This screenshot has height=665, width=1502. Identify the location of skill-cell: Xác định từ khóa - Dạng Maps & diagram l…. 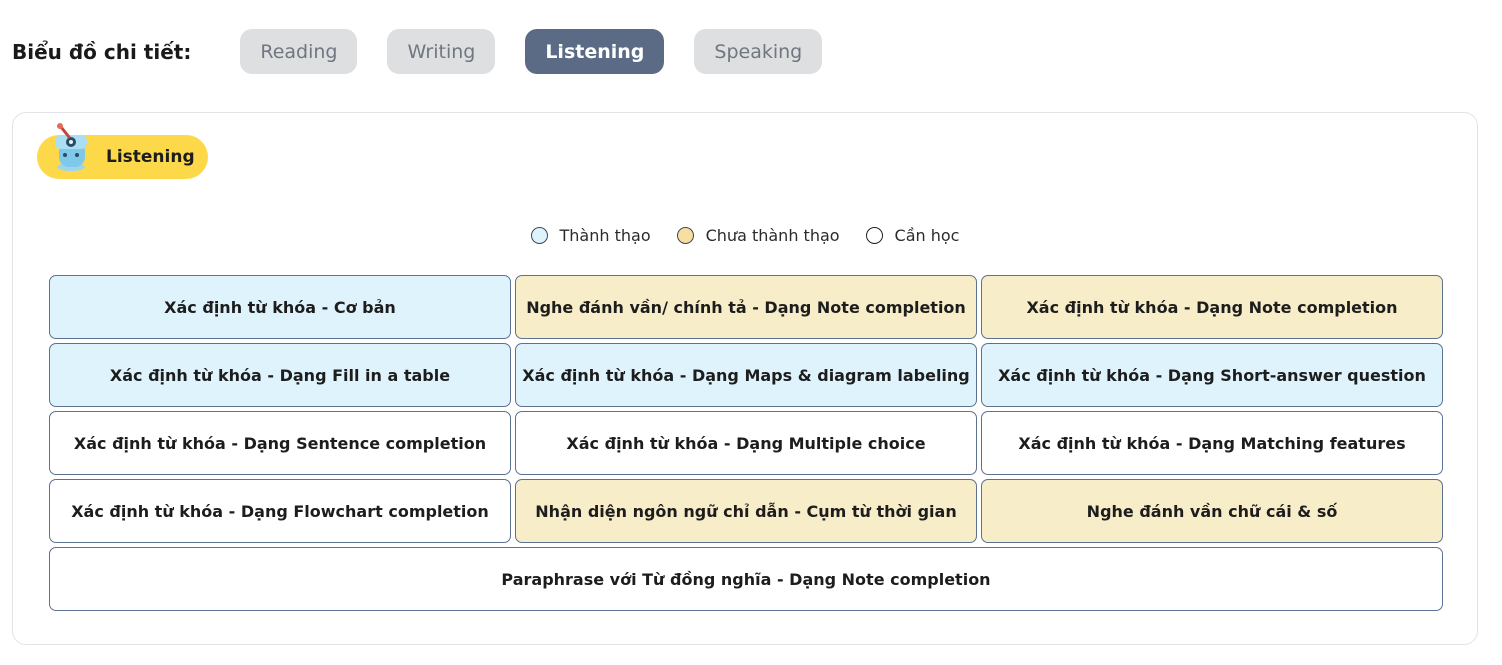
(746, 375).